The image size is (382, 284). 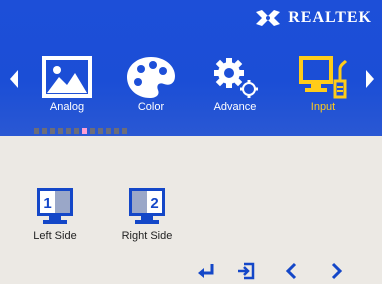 I want to click on chevron-right-icon, so click(x=336, y=271).